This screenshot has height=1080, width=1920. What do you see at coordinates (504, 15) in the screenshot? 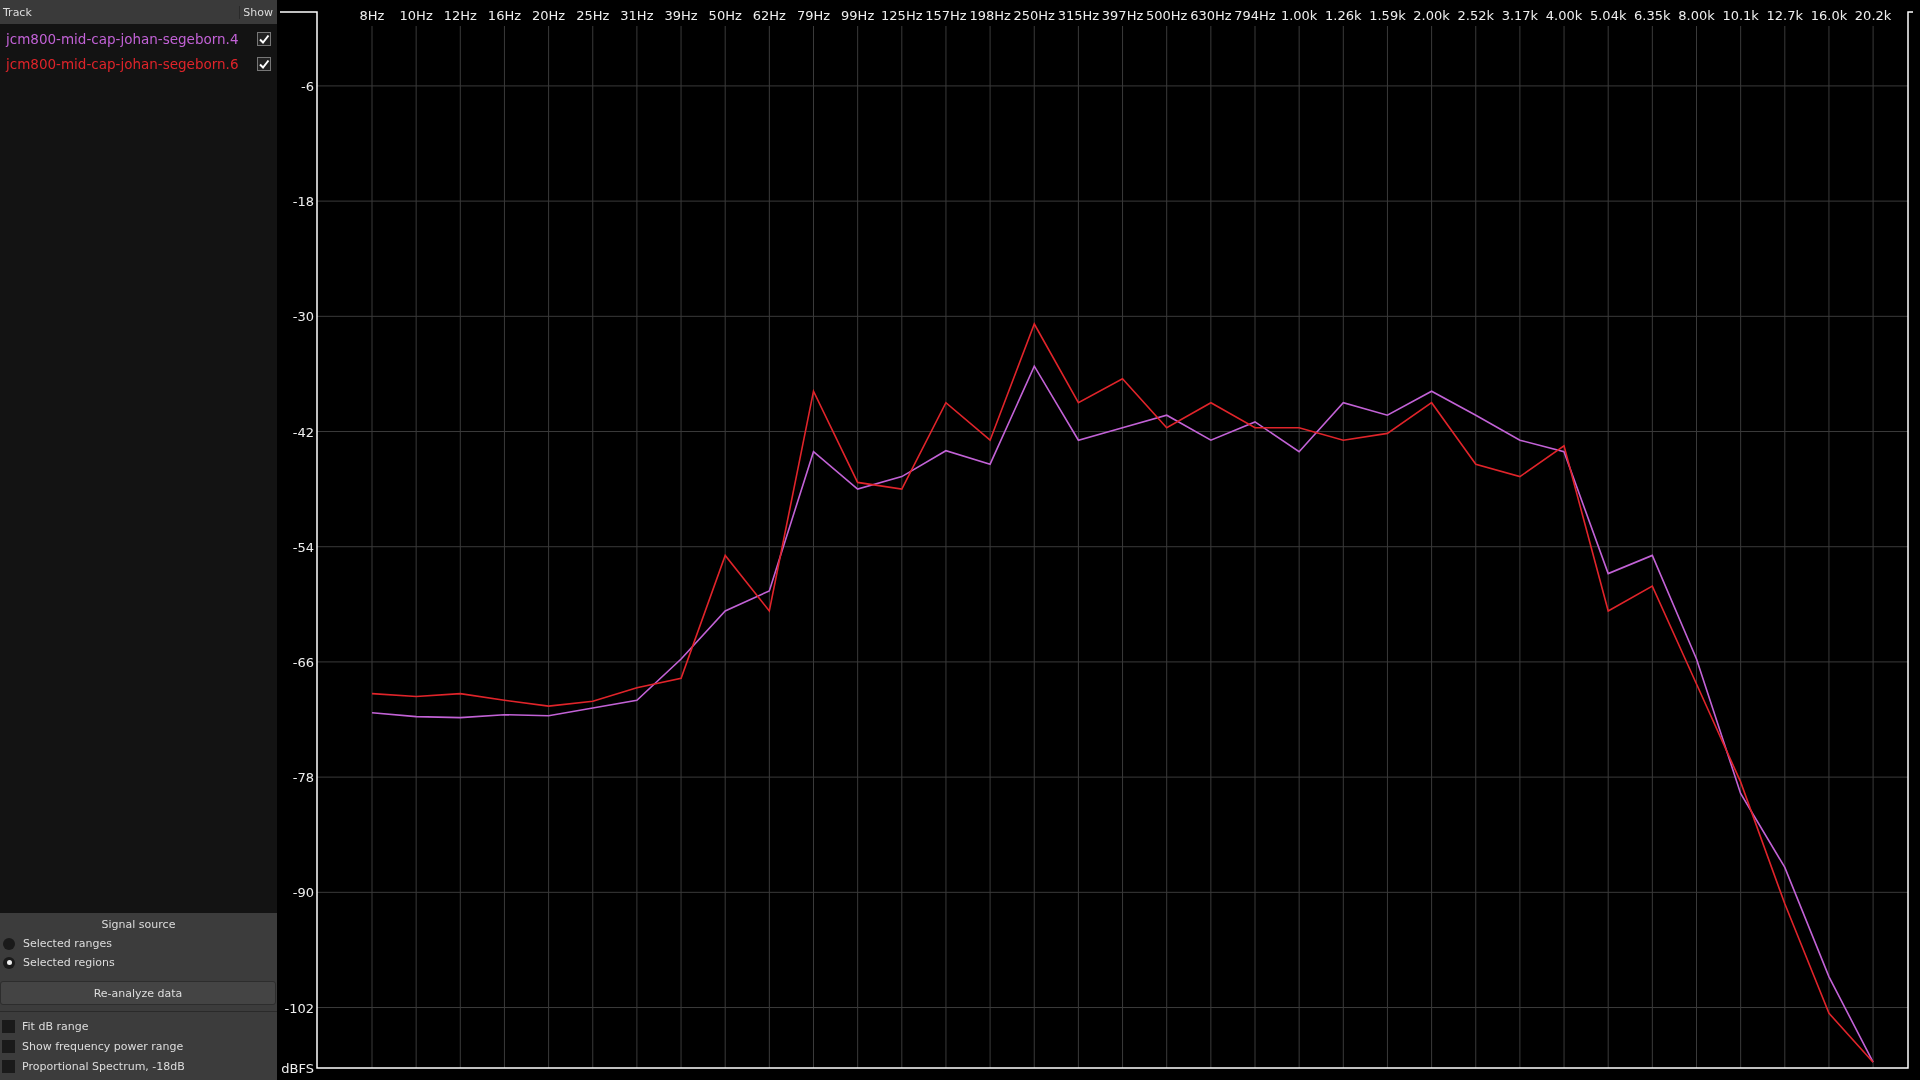
I see `x-tick-label: 16Hz` at bounding box center [504, 15].